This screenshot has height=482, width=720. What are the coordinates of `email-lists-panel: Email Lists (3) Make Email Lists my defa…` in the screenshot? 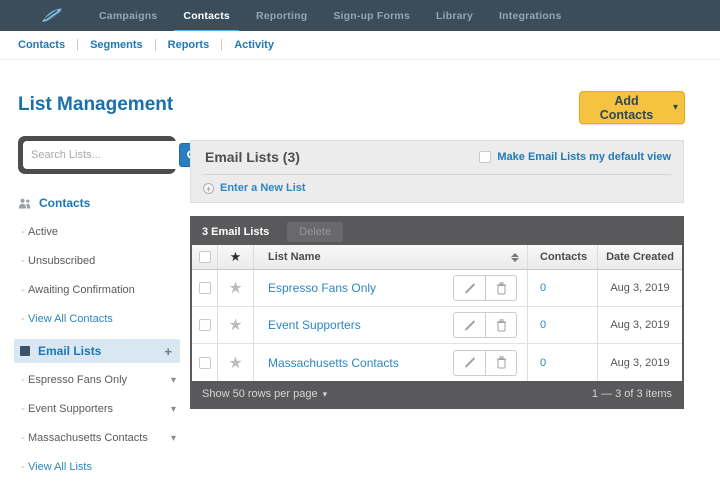 It's located at (437, 171).